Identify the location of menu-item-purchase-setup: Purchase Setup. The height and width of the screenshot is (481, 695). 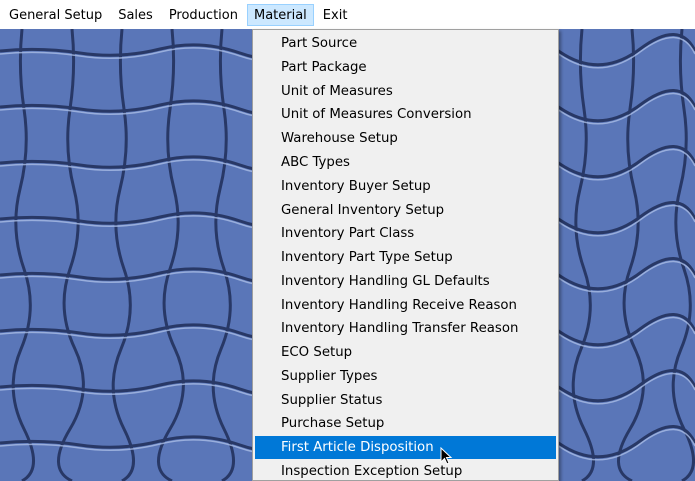
(405, 423).